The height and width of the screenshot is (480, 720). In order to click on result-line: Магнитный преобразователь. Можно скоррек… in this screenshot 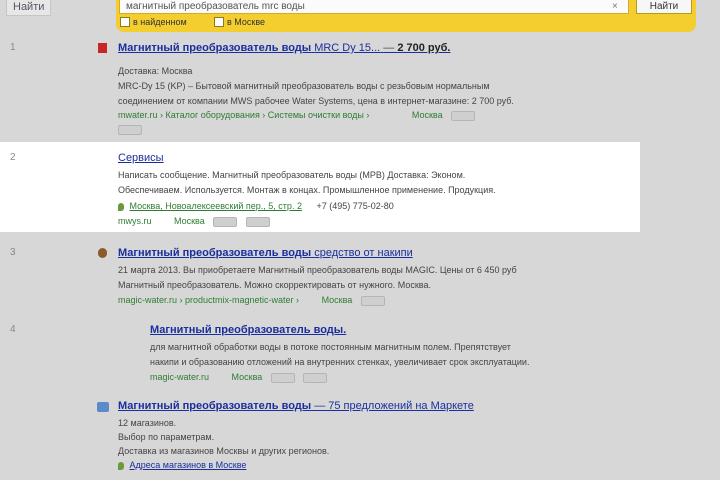, I will do `click(274, 285)`.